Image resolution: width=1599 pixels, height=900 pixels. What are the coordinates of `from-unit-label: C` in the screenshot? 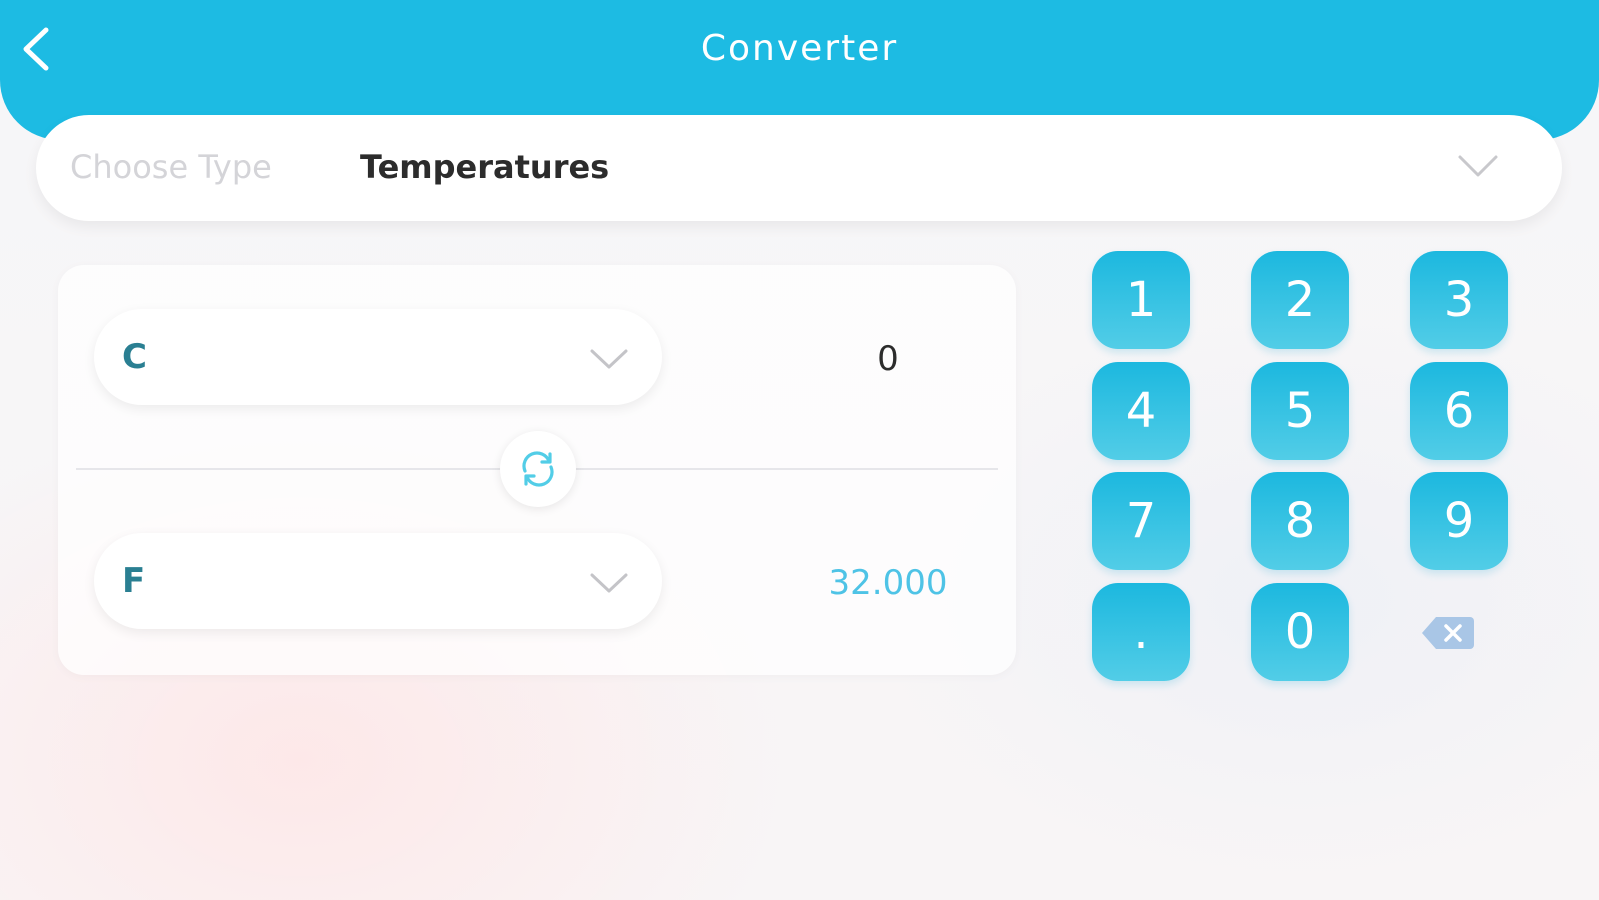 It's located at (134, 357).